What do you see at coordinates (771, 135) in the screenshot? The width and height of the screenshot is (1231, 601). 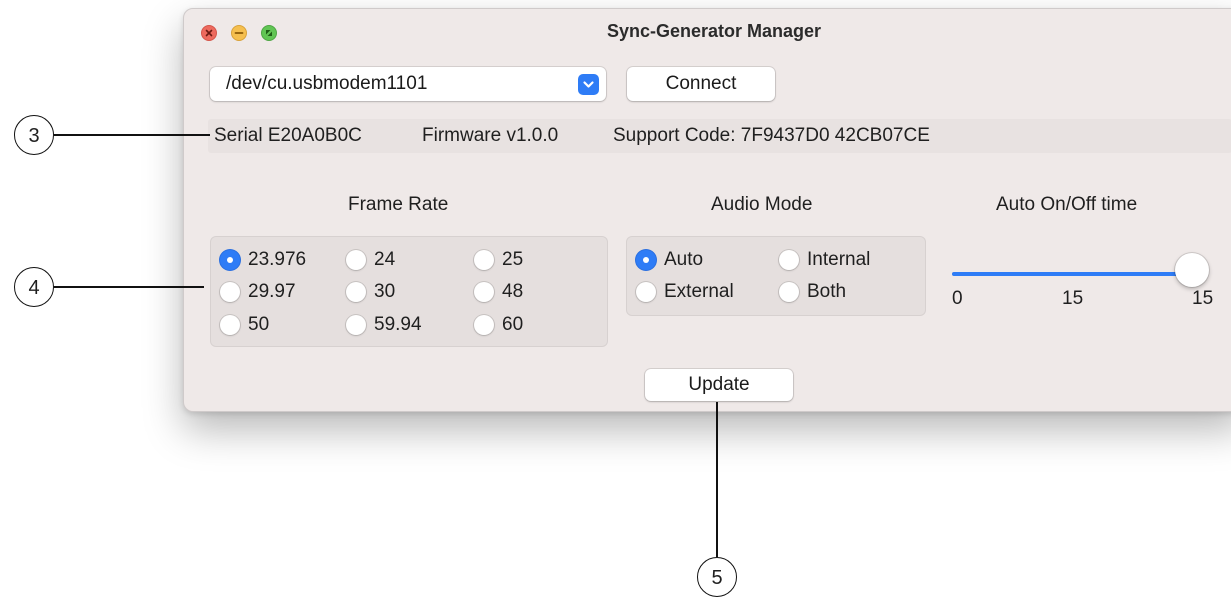 I see `support-code: Support Code: 7F9437D0 42CB07CE` at bounding box center [771, 135].